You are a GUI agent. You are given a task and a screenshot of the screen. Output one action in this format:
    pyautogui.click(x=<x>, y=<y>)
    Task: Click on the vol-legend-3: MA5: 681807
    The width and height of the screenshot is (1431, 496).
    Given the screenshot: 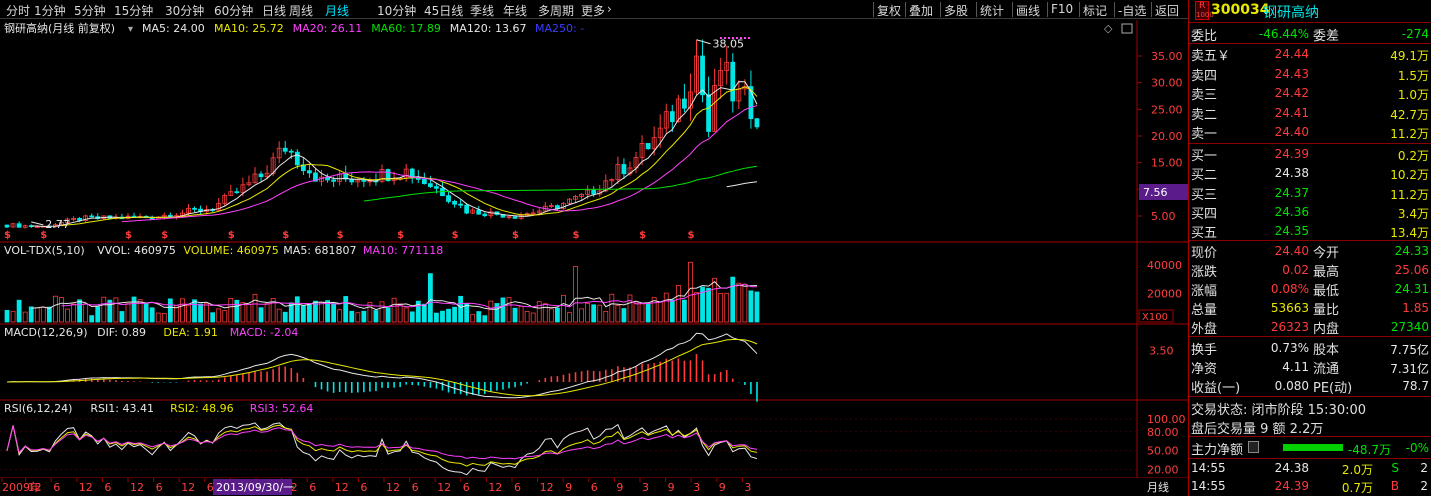 What is the action you would take?
    pyautogui.click(x=319, y=250)
    